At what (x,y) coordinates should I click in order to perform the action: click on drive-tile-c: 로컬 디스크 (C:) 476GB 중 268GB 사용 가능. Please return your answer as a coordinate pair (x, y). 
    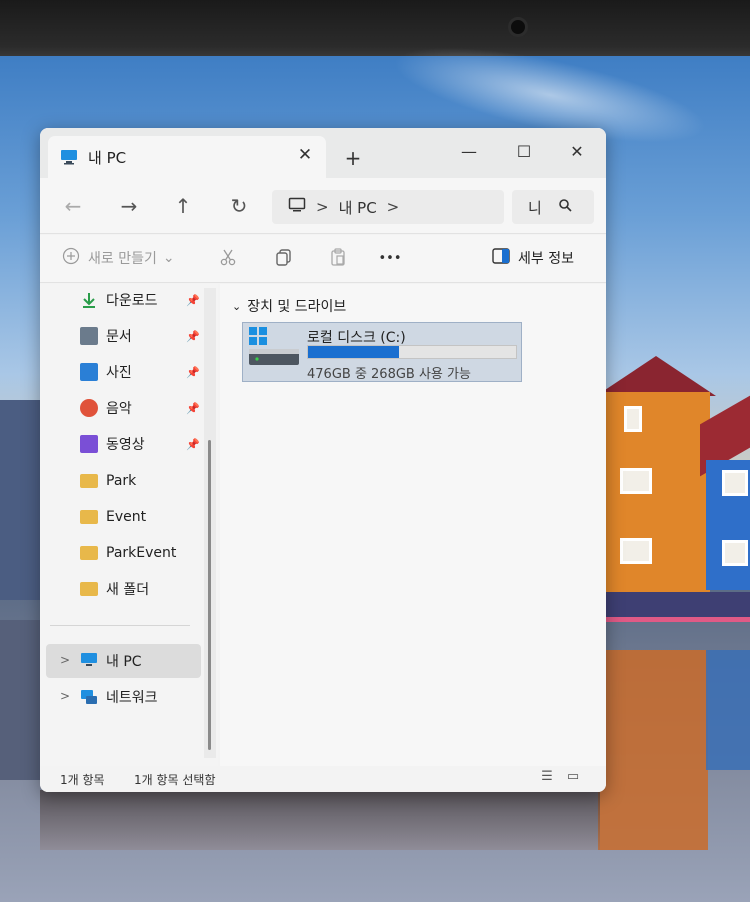
    Looking at the image, I should click on (382, 352).